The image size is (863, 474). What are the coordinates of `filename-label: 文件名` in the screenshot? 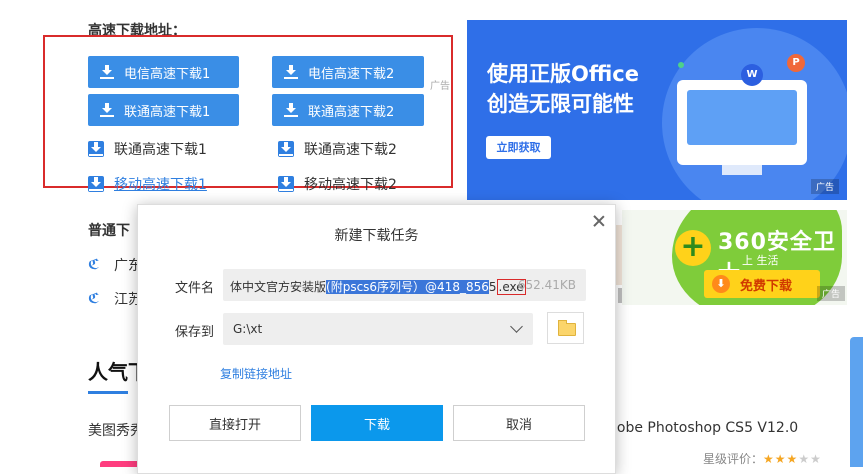 It's located at (195, 288).